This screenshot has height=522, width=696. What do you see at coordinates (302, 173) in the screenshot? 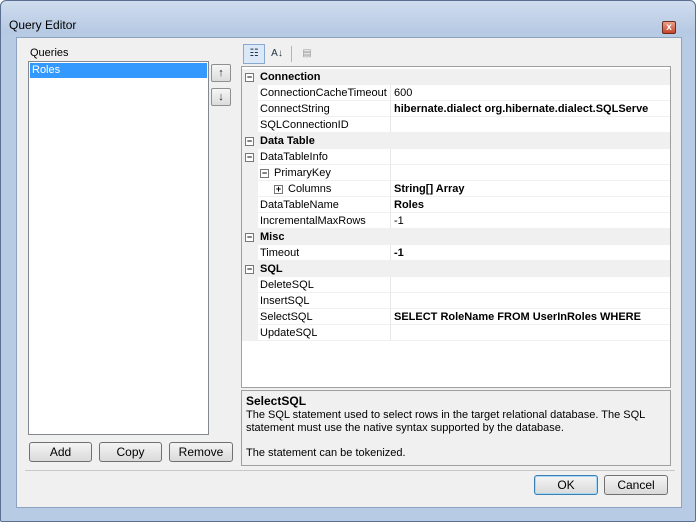
I see `property-name: PrimaryKey` at bounding box center [302, 173].